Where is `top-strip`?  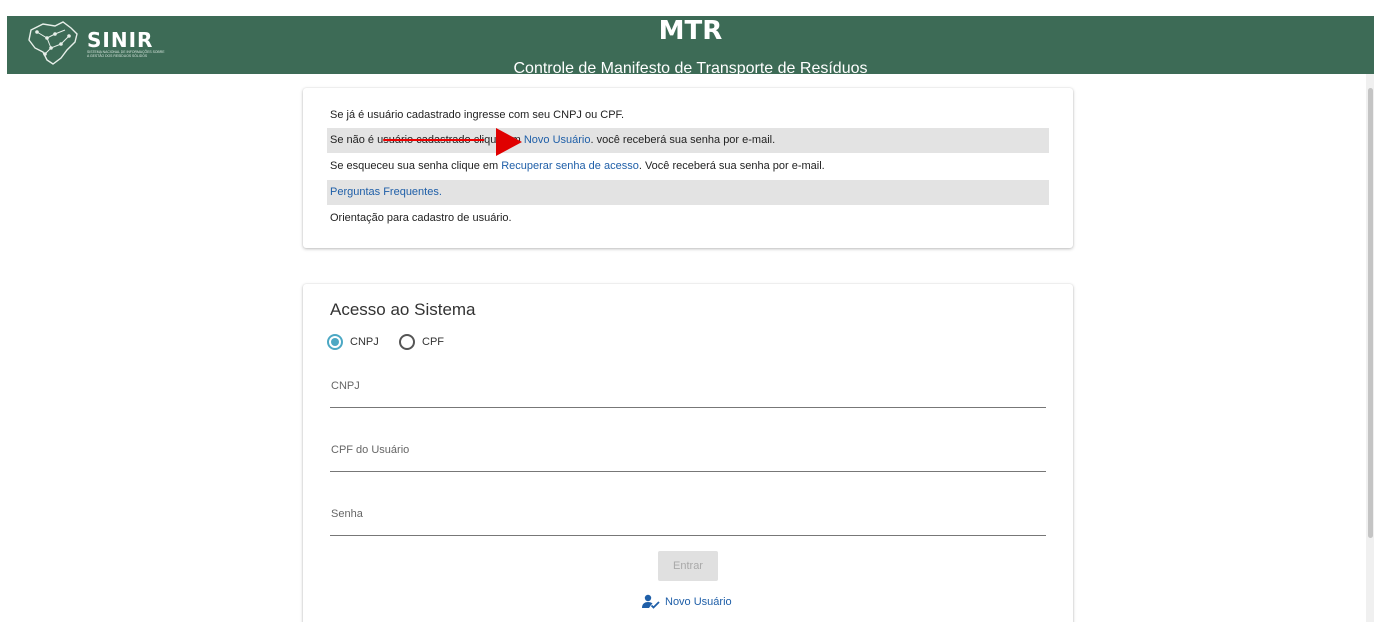 top-strip is located at coordinates (687, 8).